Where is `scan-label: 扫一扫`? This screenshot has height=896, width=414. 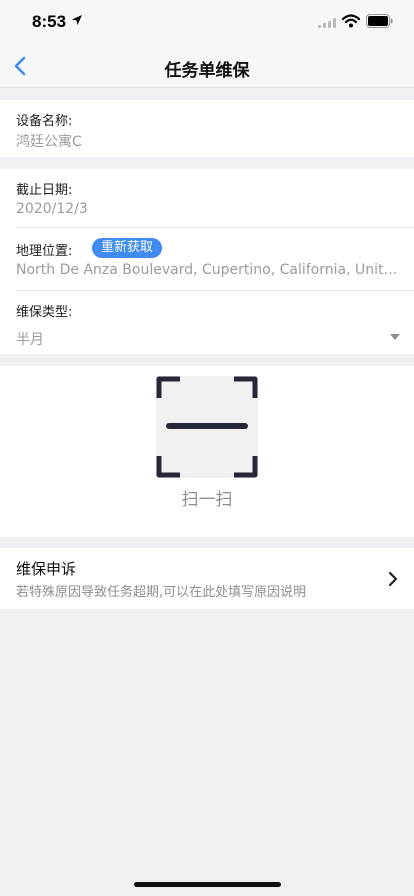 scan-label: 扫一扫 is located at coordinates (207, 497).